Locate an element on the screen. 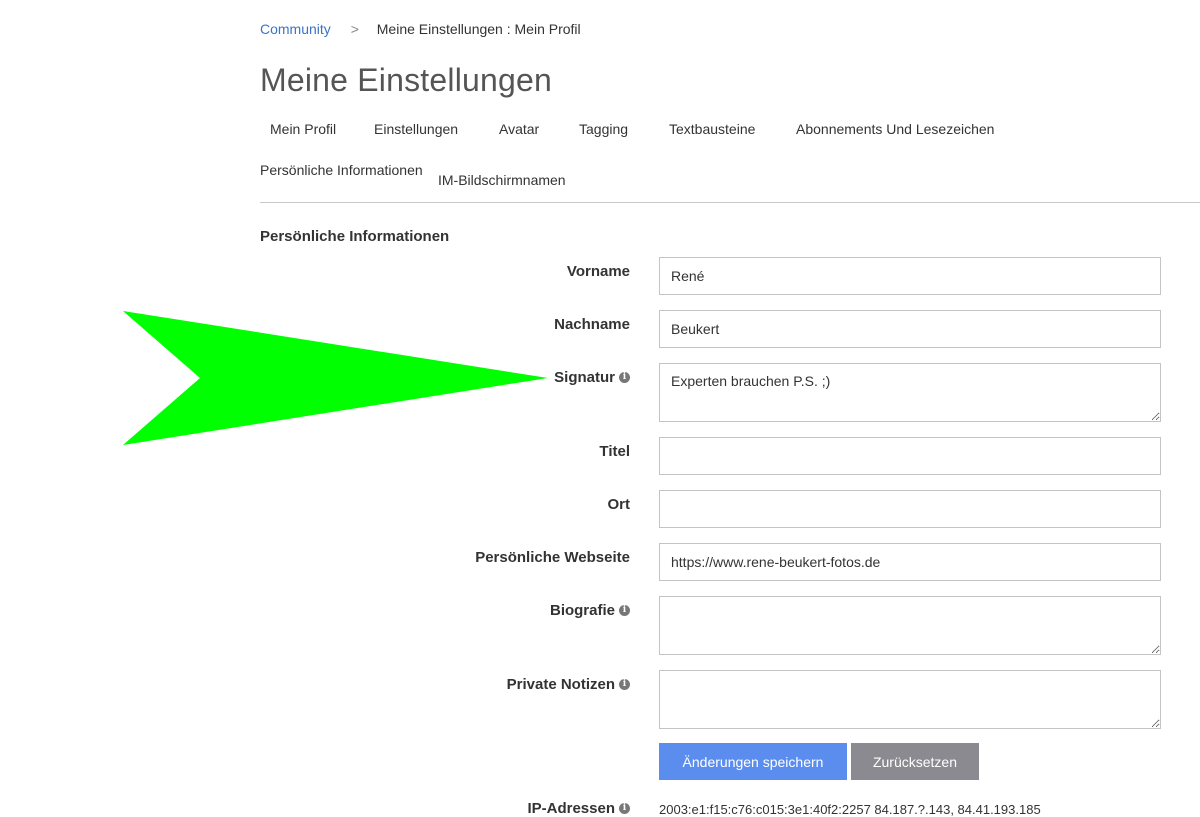 This screenshot has width=1200, height=817. tab-textbausteine: Textbausteine is located at coordinates (712, 129).